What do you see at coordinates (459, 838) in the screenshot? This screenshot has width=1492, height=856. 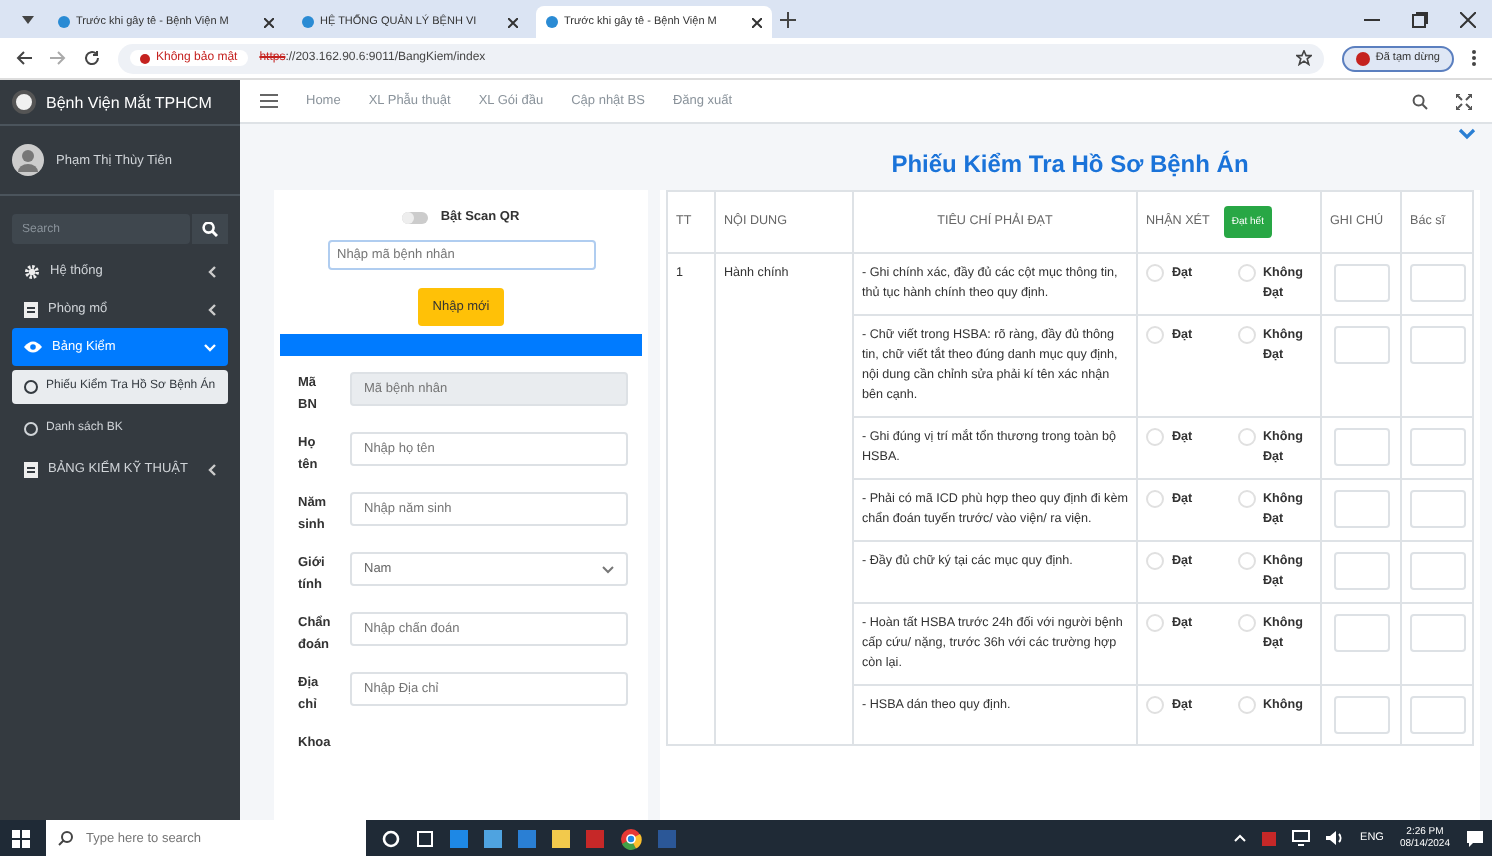 I see `browser-app-icon` at bounding box center [459, 838].